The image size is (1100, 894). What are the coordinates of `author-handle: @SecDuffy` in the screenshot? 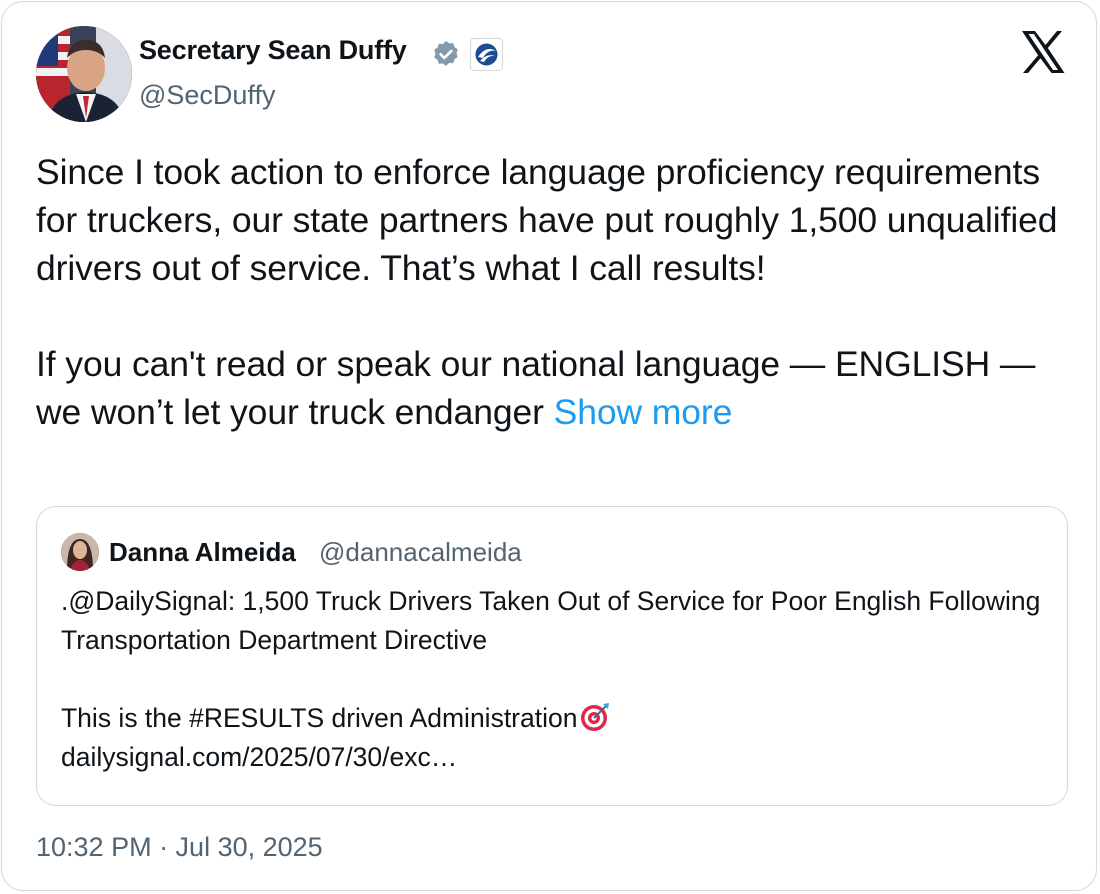 It's located at (207, 95).